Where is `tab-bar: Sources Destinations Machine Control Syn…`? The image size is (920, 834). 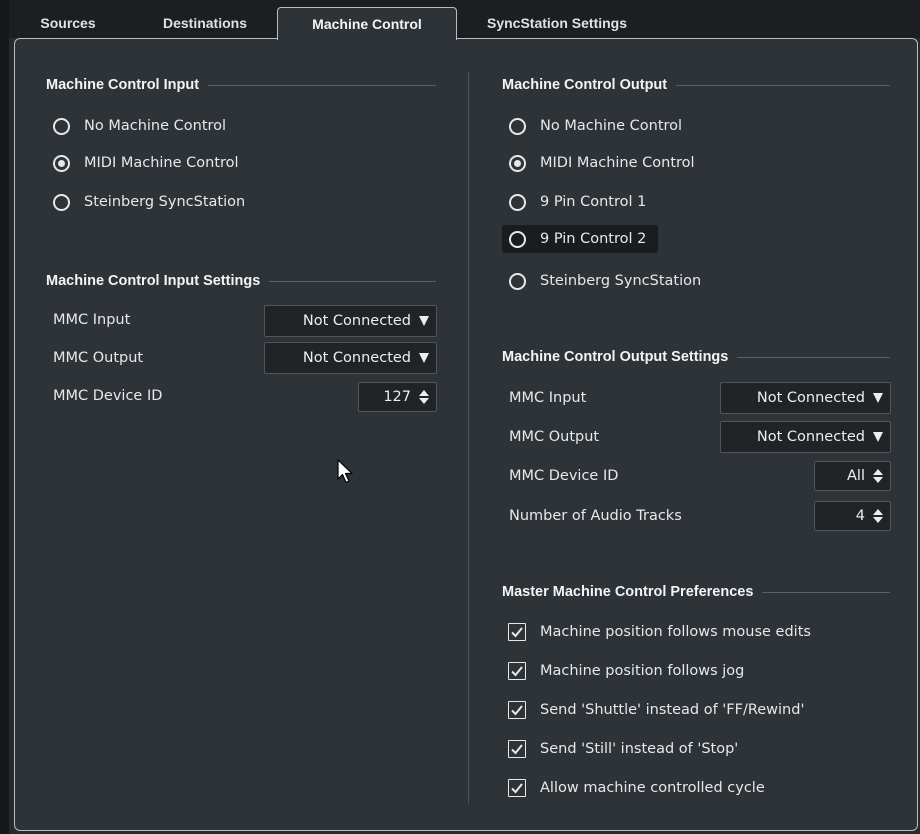
tab-bar: Sources Destinations Machine Control Syn… is located at coordinates (464, 20).